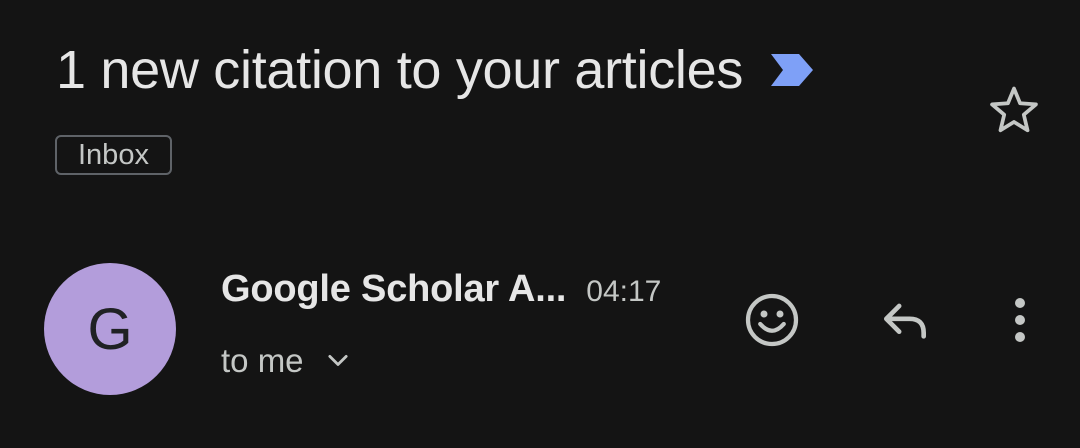 Image resolution: width=1080 pixels, height=448 pixels. I want to click on sender-row: Google Scholar A... 04:17, so click(441, 289).